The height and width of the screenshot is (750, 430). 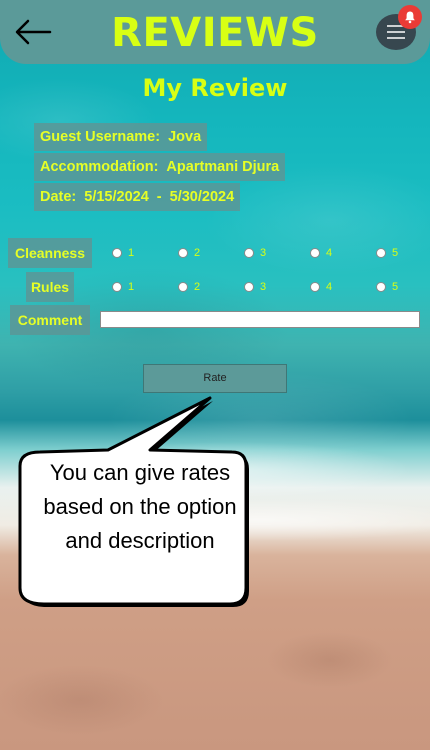 I want to click on date-label: Date:, so click(x=58, y=197).